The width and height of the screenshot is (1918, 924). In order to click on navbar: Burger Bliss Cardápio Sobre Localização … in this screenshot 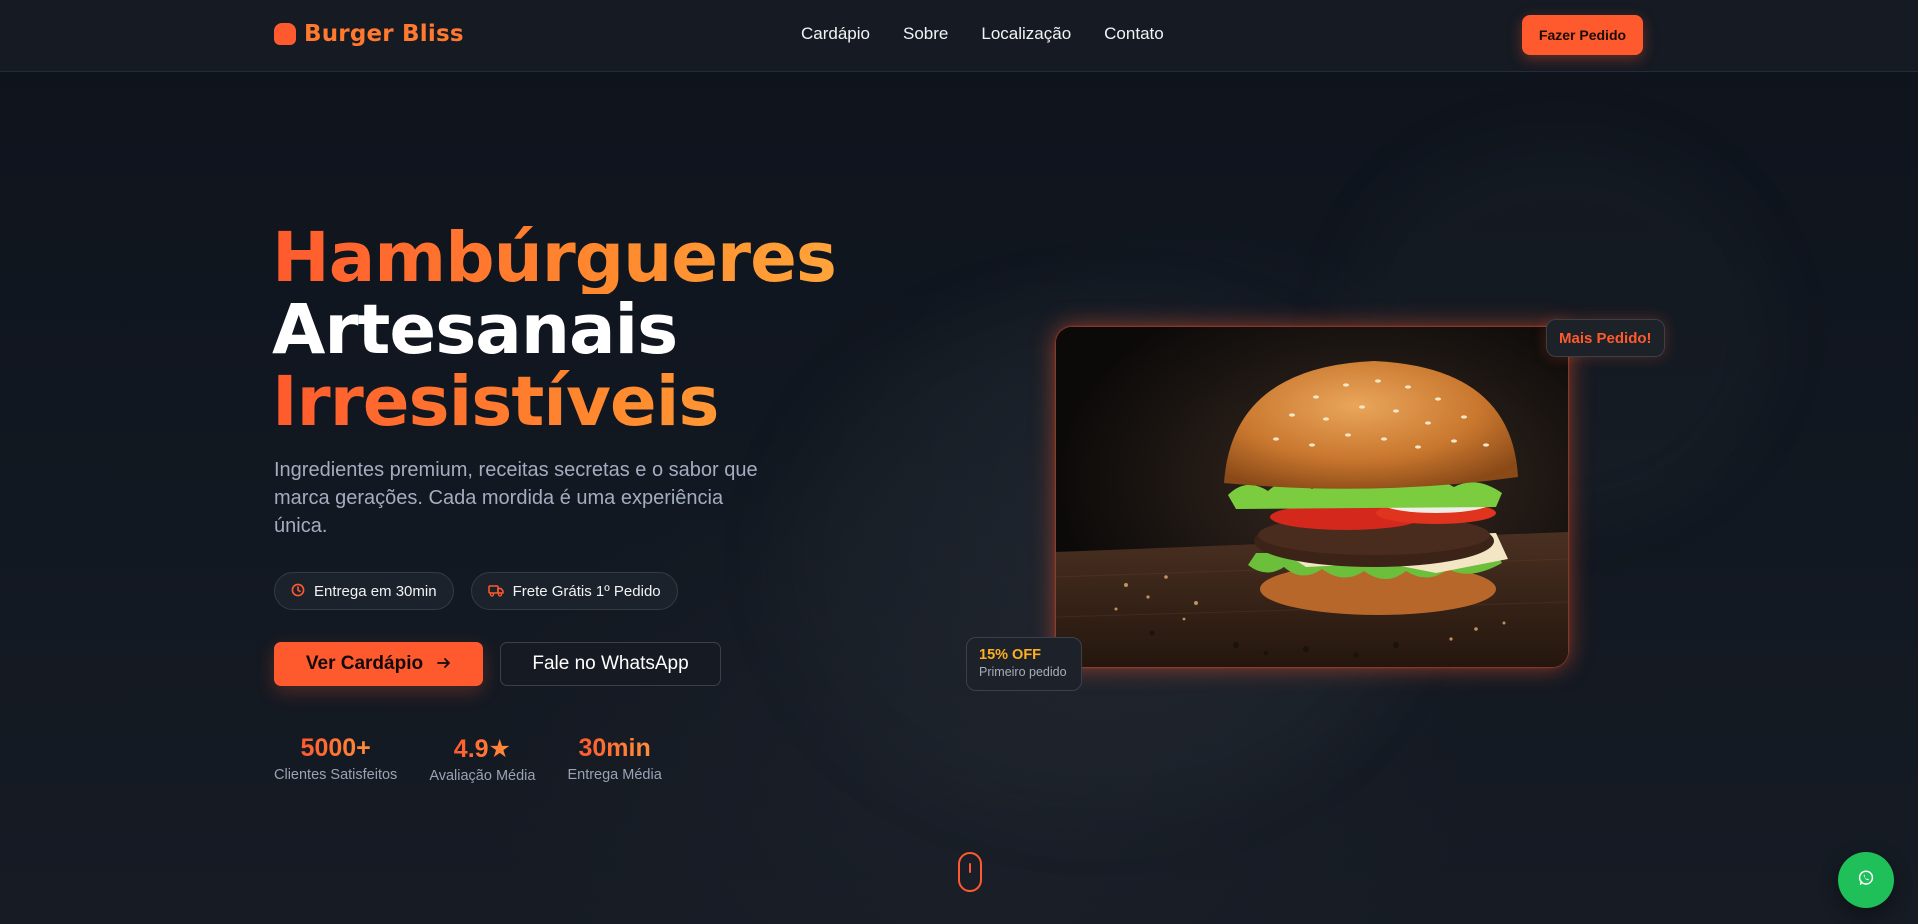, I will do `click(959, 36)`.